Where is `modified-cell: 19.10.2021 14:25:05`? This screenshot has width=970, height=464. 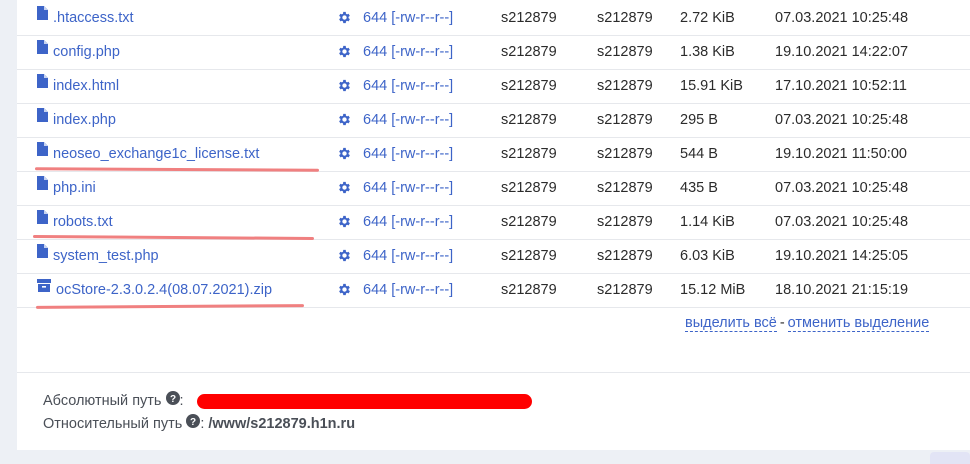 modified-cell: 19.10.2021 14:25:05 is located at coordinates (842, 256).